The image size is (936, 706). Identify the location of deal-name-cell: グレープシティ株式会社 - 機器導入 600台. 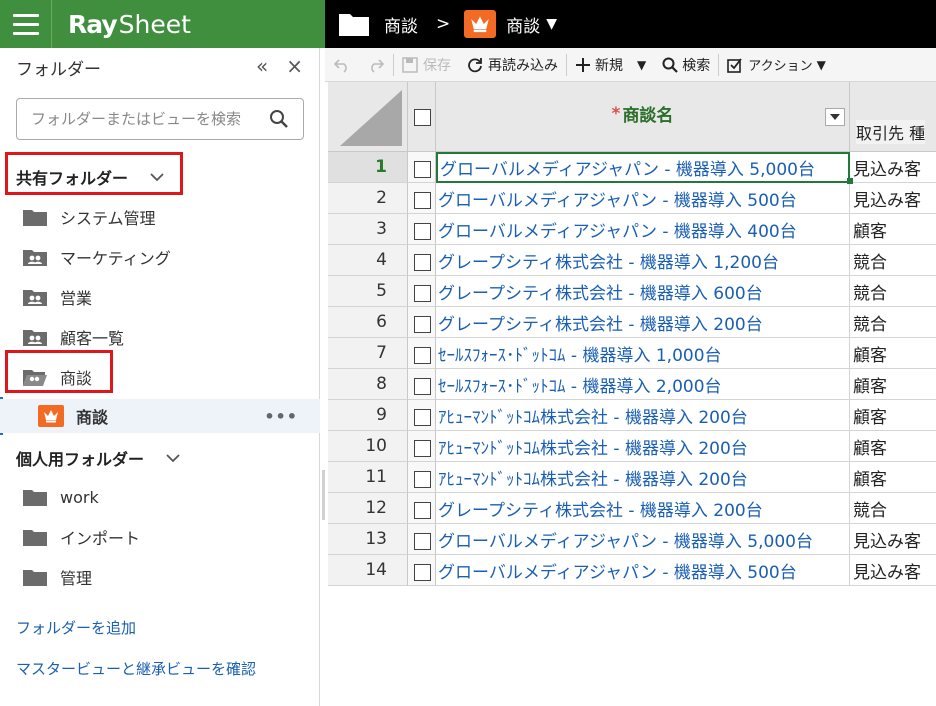
(643, 291).